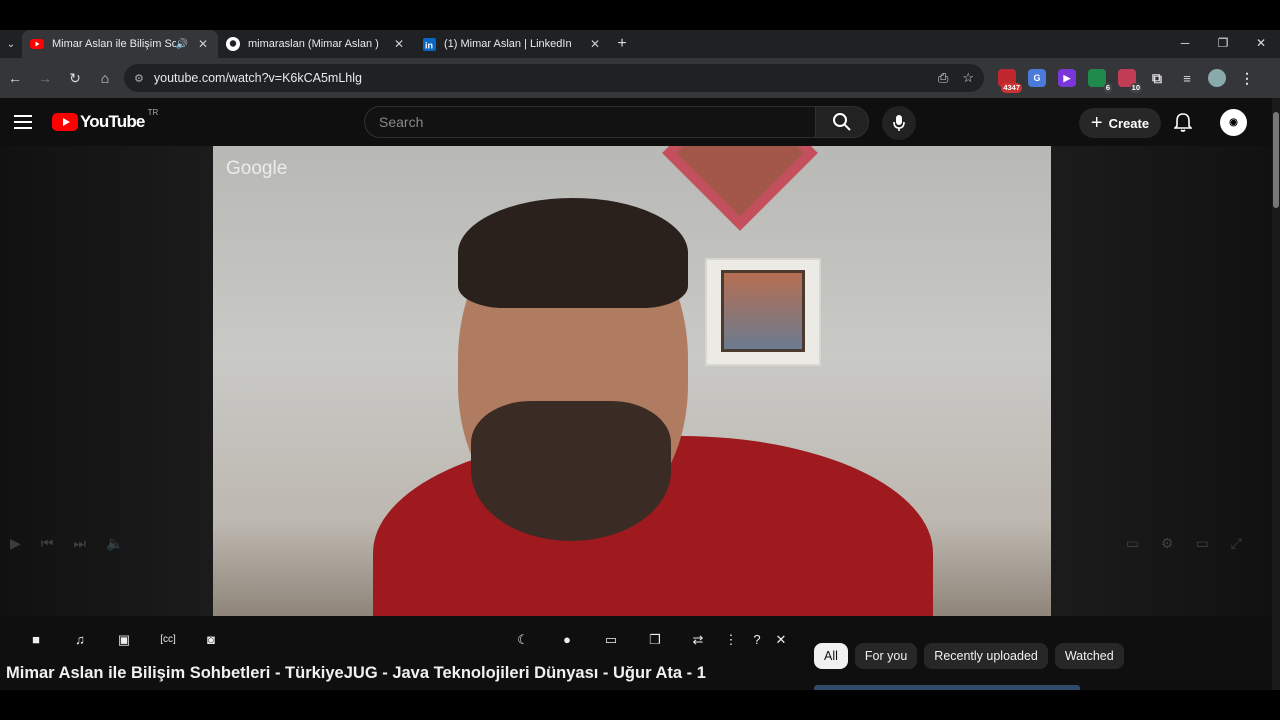  What do you see at coordinates (45, 78) in the screenshot?
I see `forward-icon: →` at bounding box center [45, 78].